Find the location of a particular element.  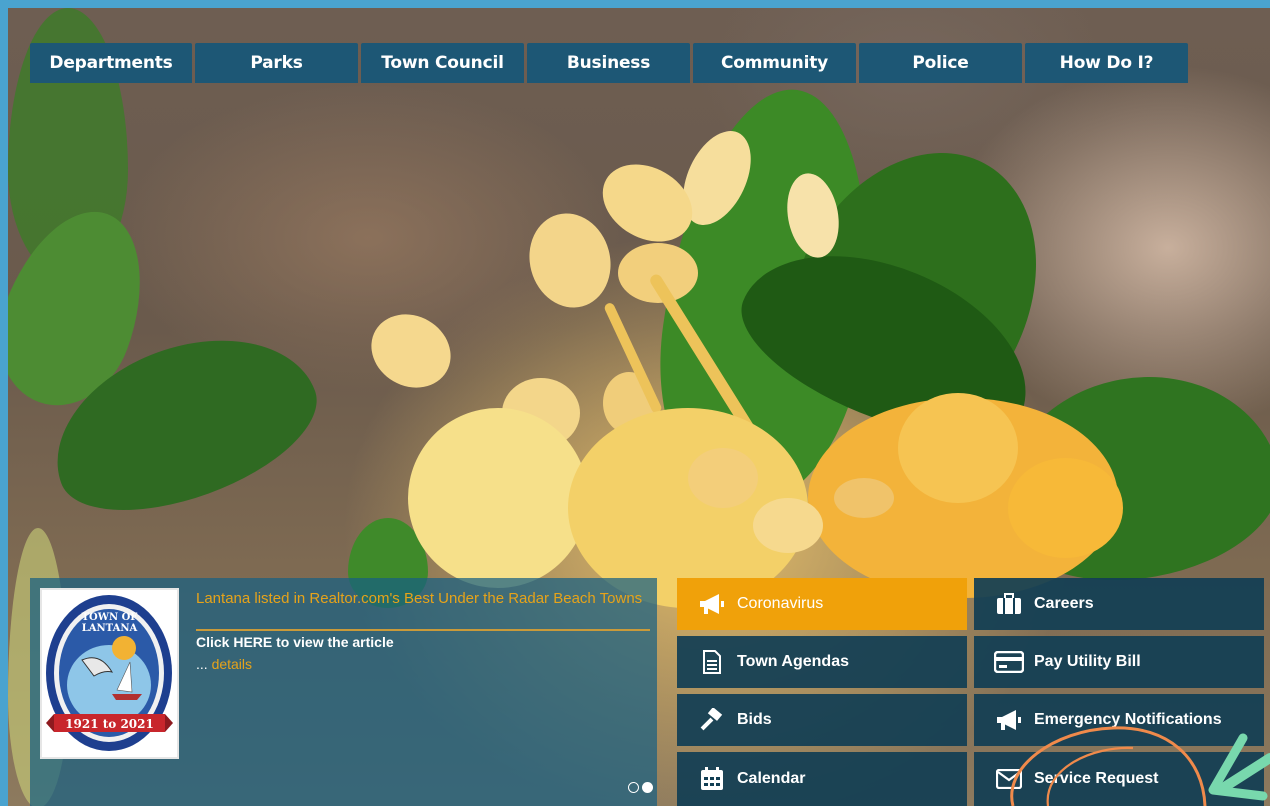

quick-link-pay-utility-bill: Pay Utility Bill is located at coordinates (1119, 662).